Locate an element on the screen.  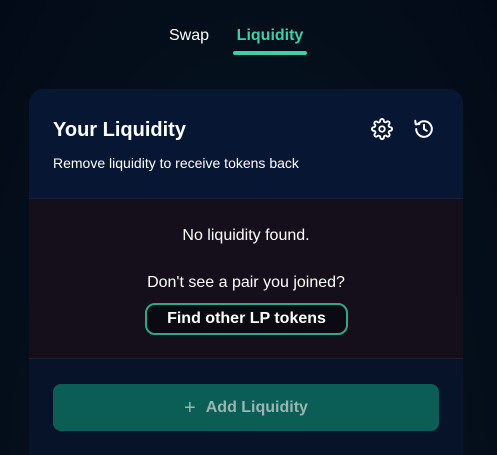
gear-icon is located at coordinates (382, 129).